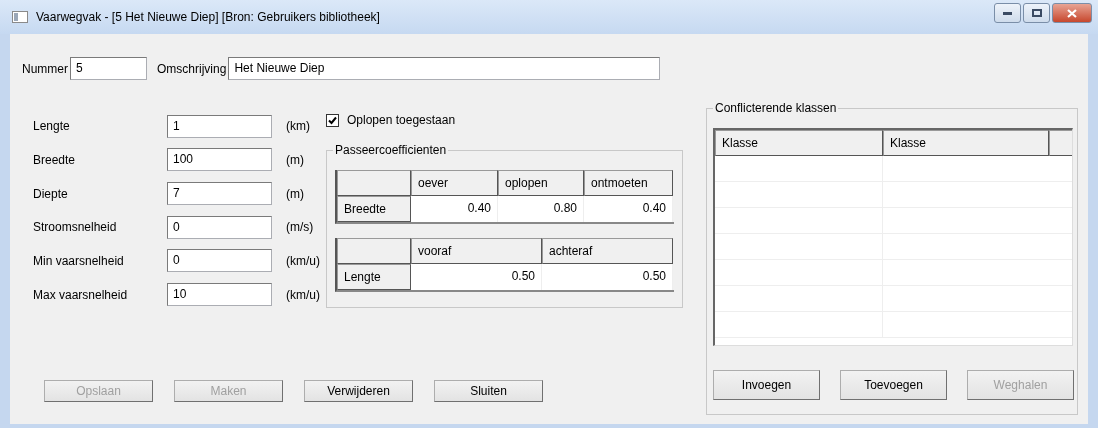 This screenshot has height=428, width=1098. I want to click on text-field: Het Nieuwe Diep, so click(444, 68).